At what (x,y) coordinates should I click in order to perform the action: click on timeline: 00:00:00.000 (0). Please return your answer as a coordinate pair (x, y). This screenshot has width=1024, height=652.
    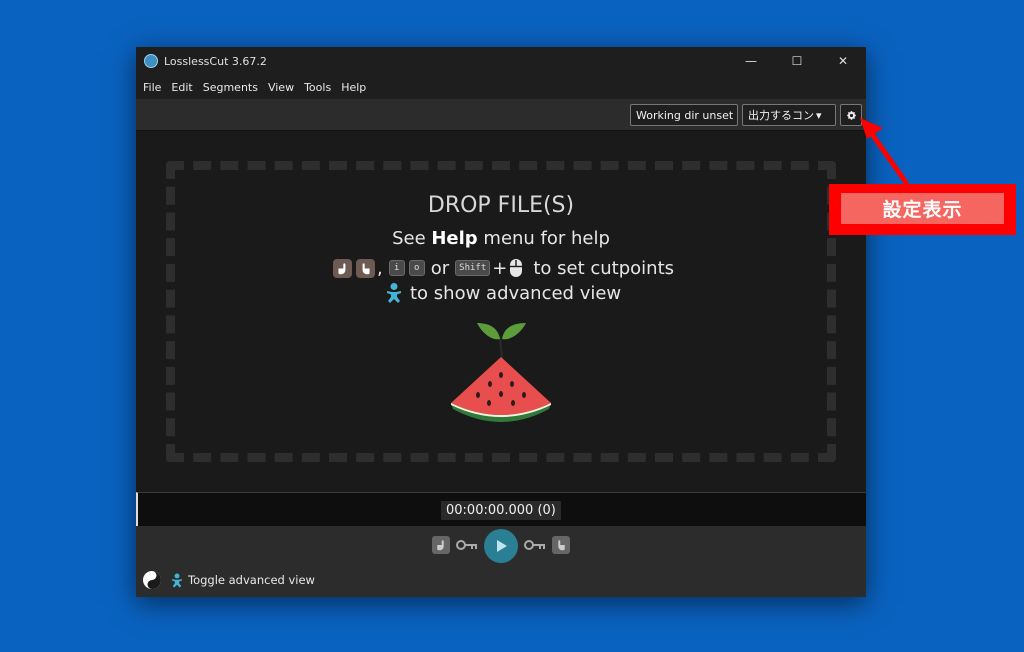
    Looking at the image, I should click on (501, 509).